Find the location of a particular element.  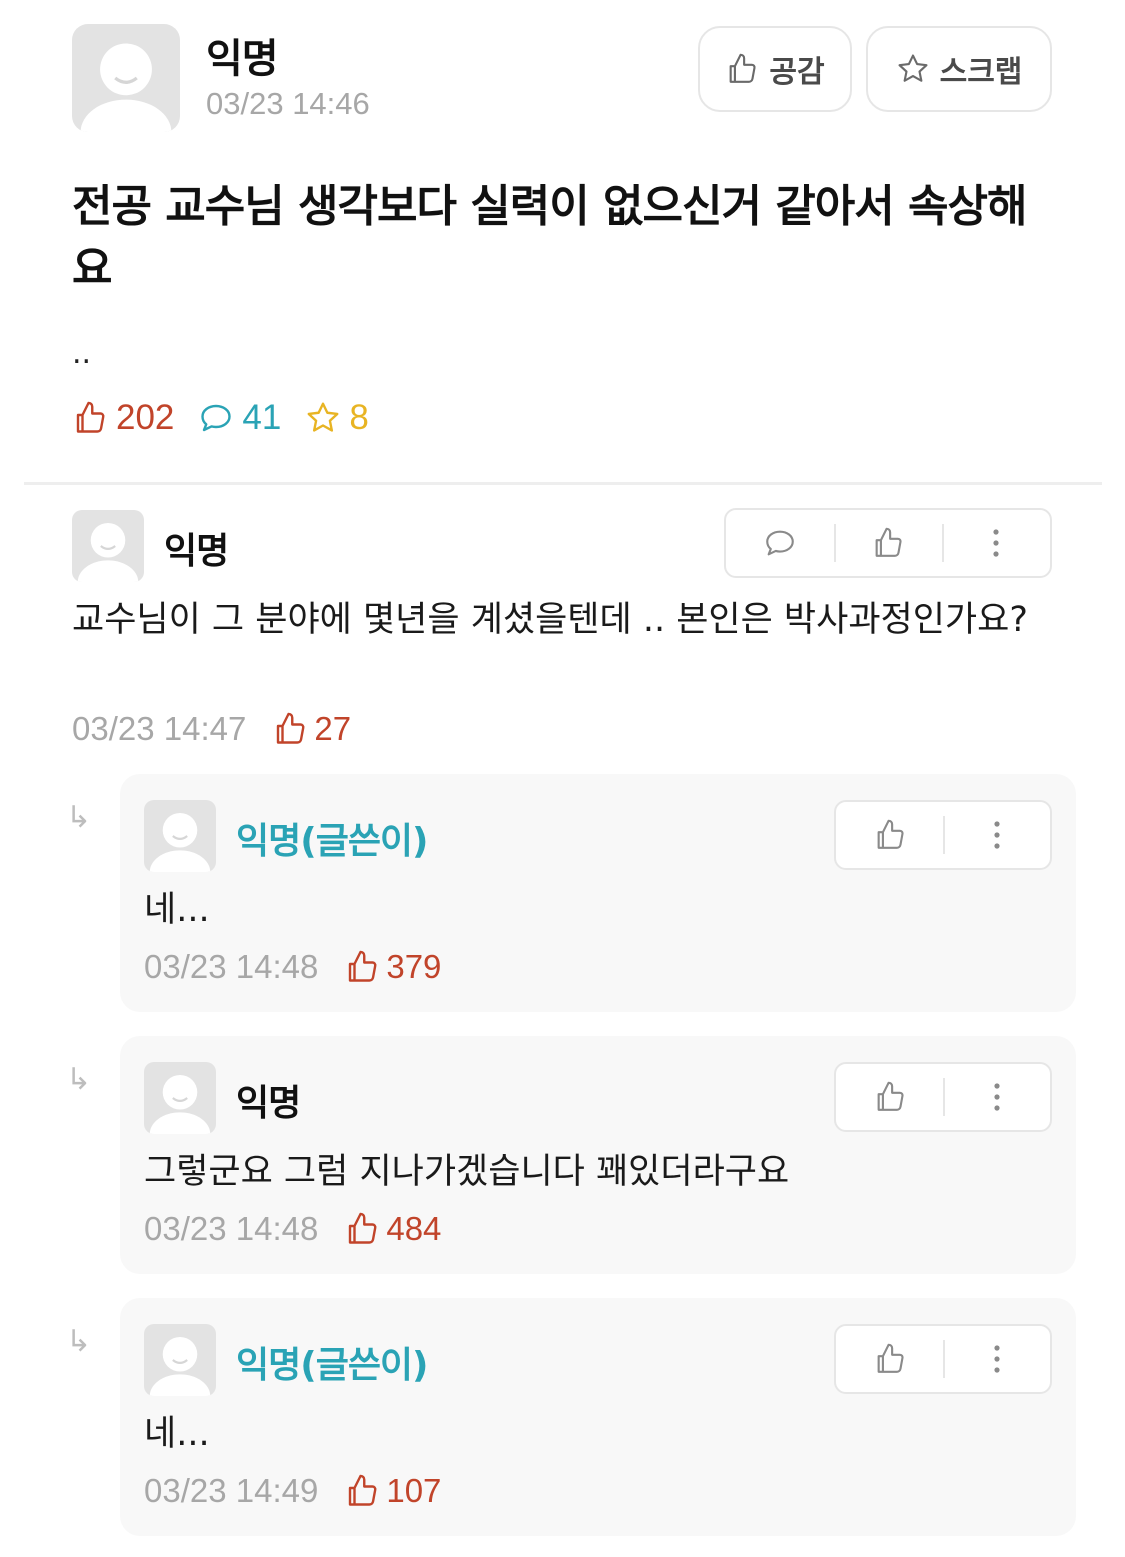

reply-like-count: 484 is located at coordinates (392, 1229).